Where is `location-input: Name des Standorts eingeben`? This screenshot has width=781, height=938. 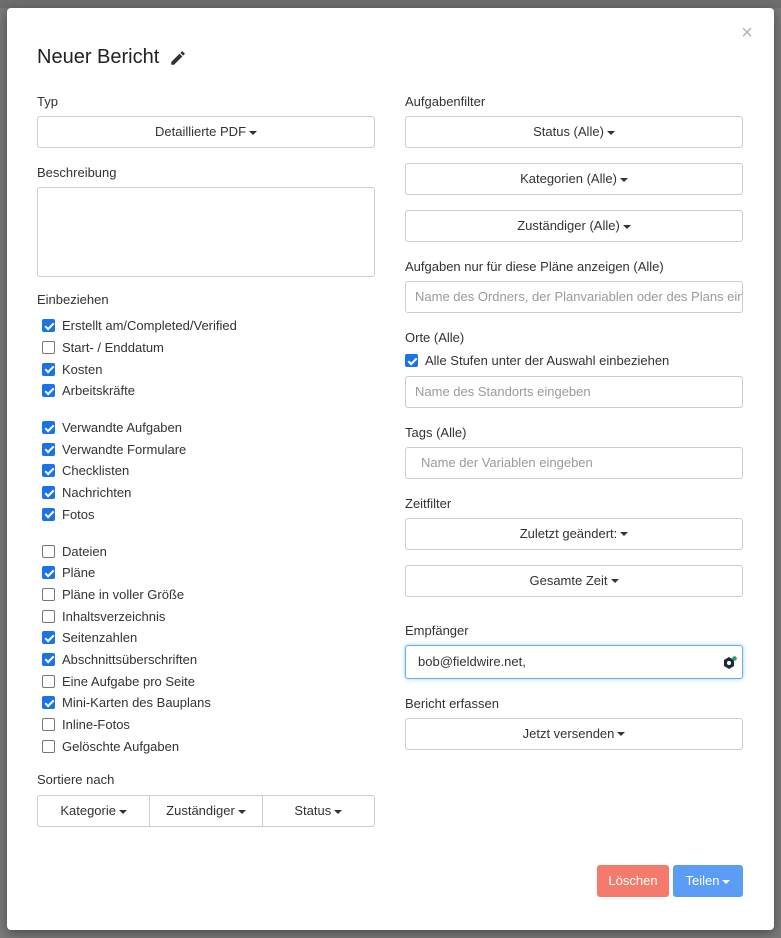 location-input: Name des Standorts eingeben is located at coordinates (574, 391).